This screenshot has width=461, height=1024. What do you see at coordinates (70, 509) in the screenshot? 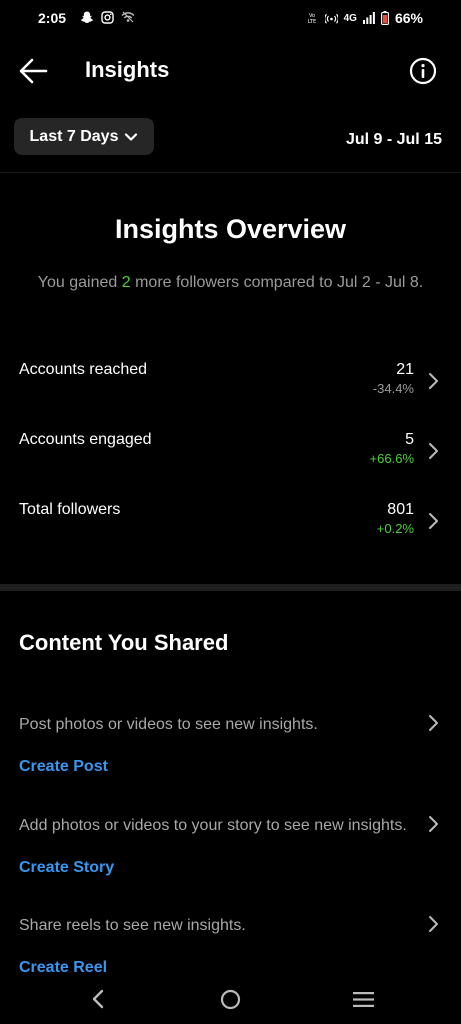
I see `metric-label: Total followers` at bounding box center [70, 509].